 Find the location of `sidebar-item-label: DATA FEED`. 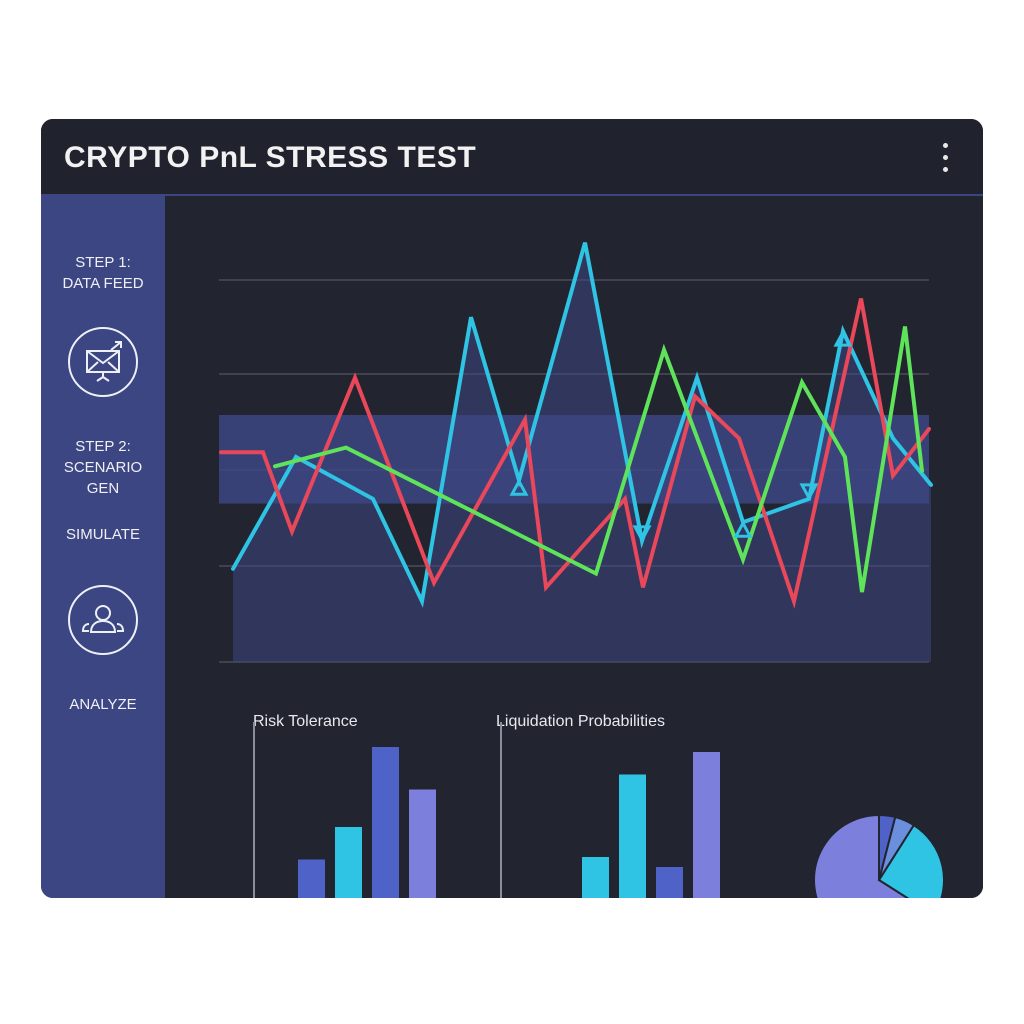

sidebar-item-label: DATA FEED is located at coordinates (103, 283).